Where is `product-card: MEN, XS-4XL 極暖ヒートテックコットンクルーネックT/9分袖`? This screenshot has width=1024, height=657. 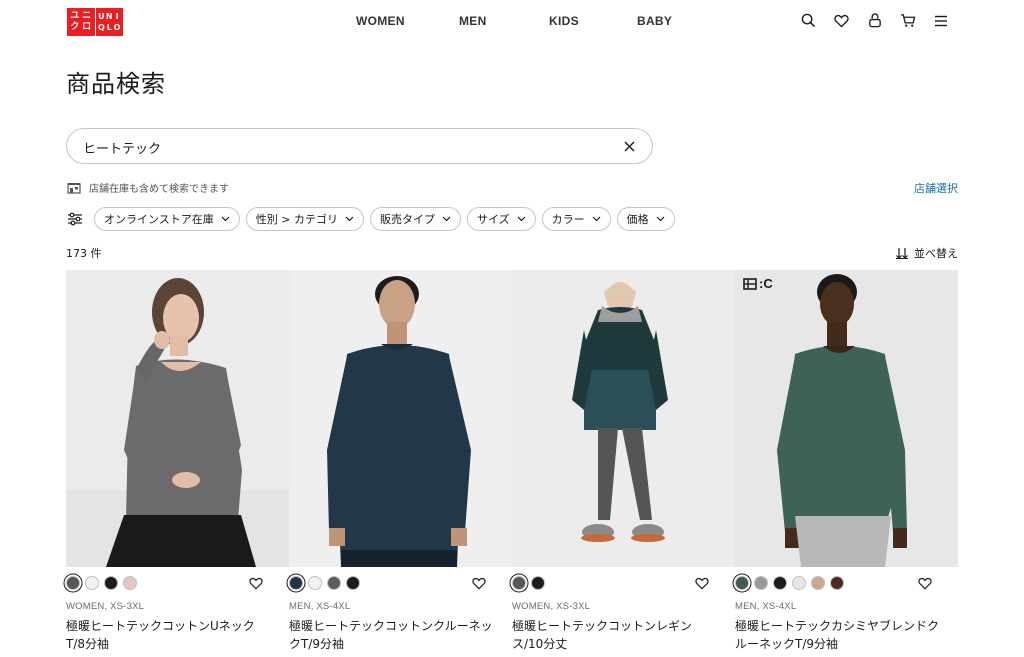
product-card: MEN, XS-4XL 極暖ヒートテックコットンクルーネックT/9分袖 is located at coordinates (400, 460).